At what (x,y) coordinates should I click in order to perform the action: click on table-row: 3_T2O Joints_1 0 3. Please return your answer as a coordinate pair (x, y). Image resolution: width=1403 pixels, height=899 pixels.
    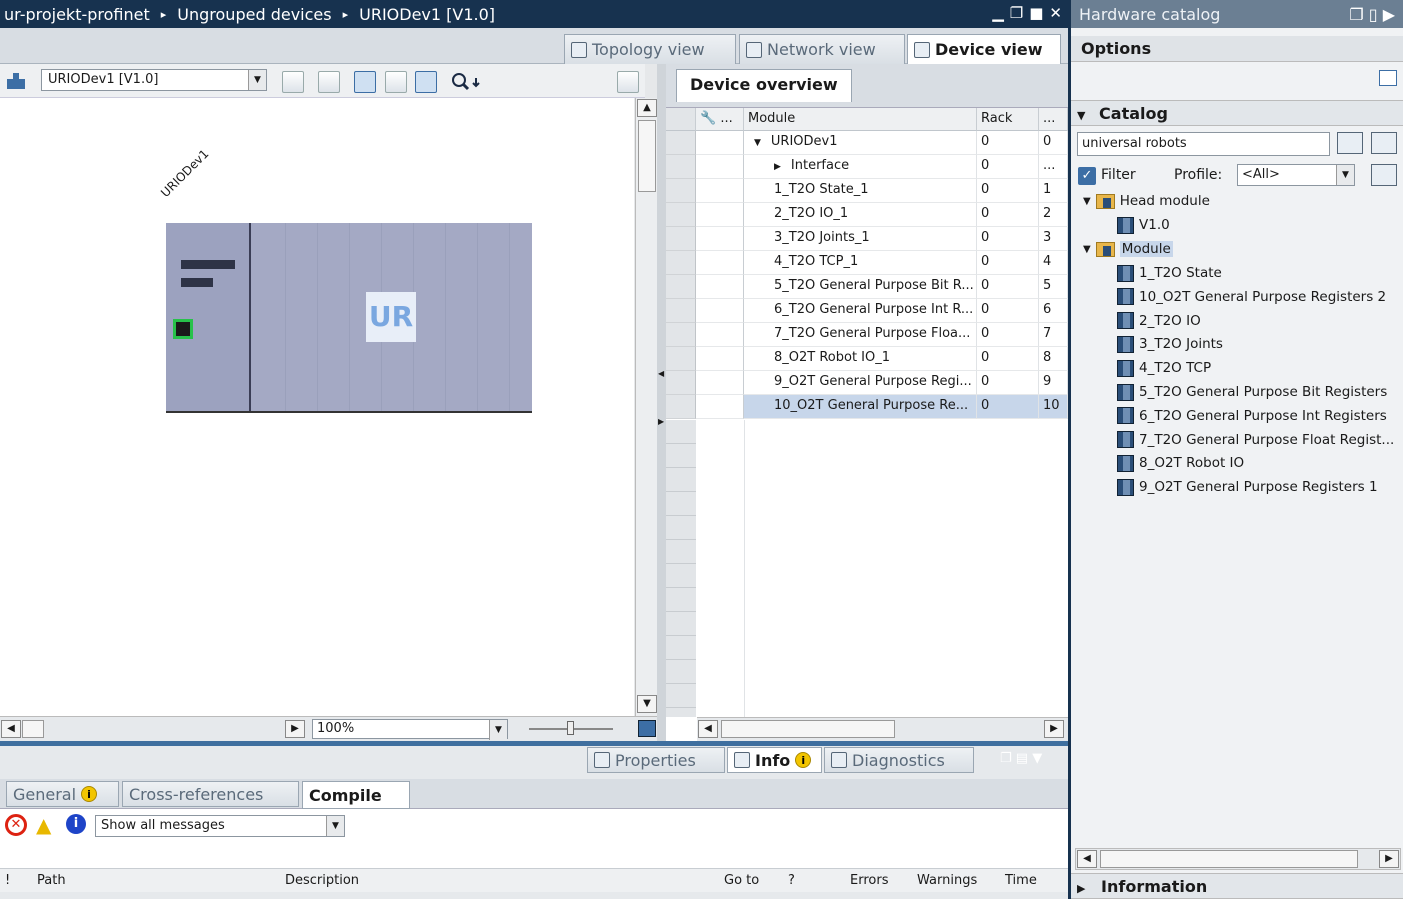
    Looking at the image, I should click on (867, 239).